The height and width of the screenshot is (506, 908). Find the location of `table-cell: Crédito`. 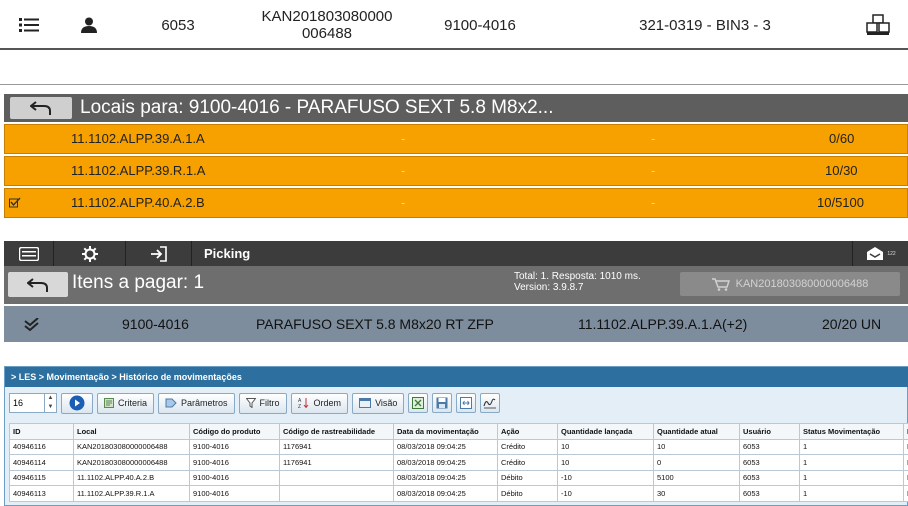

table-cell: Crédito is located at coordinates (527, 446).